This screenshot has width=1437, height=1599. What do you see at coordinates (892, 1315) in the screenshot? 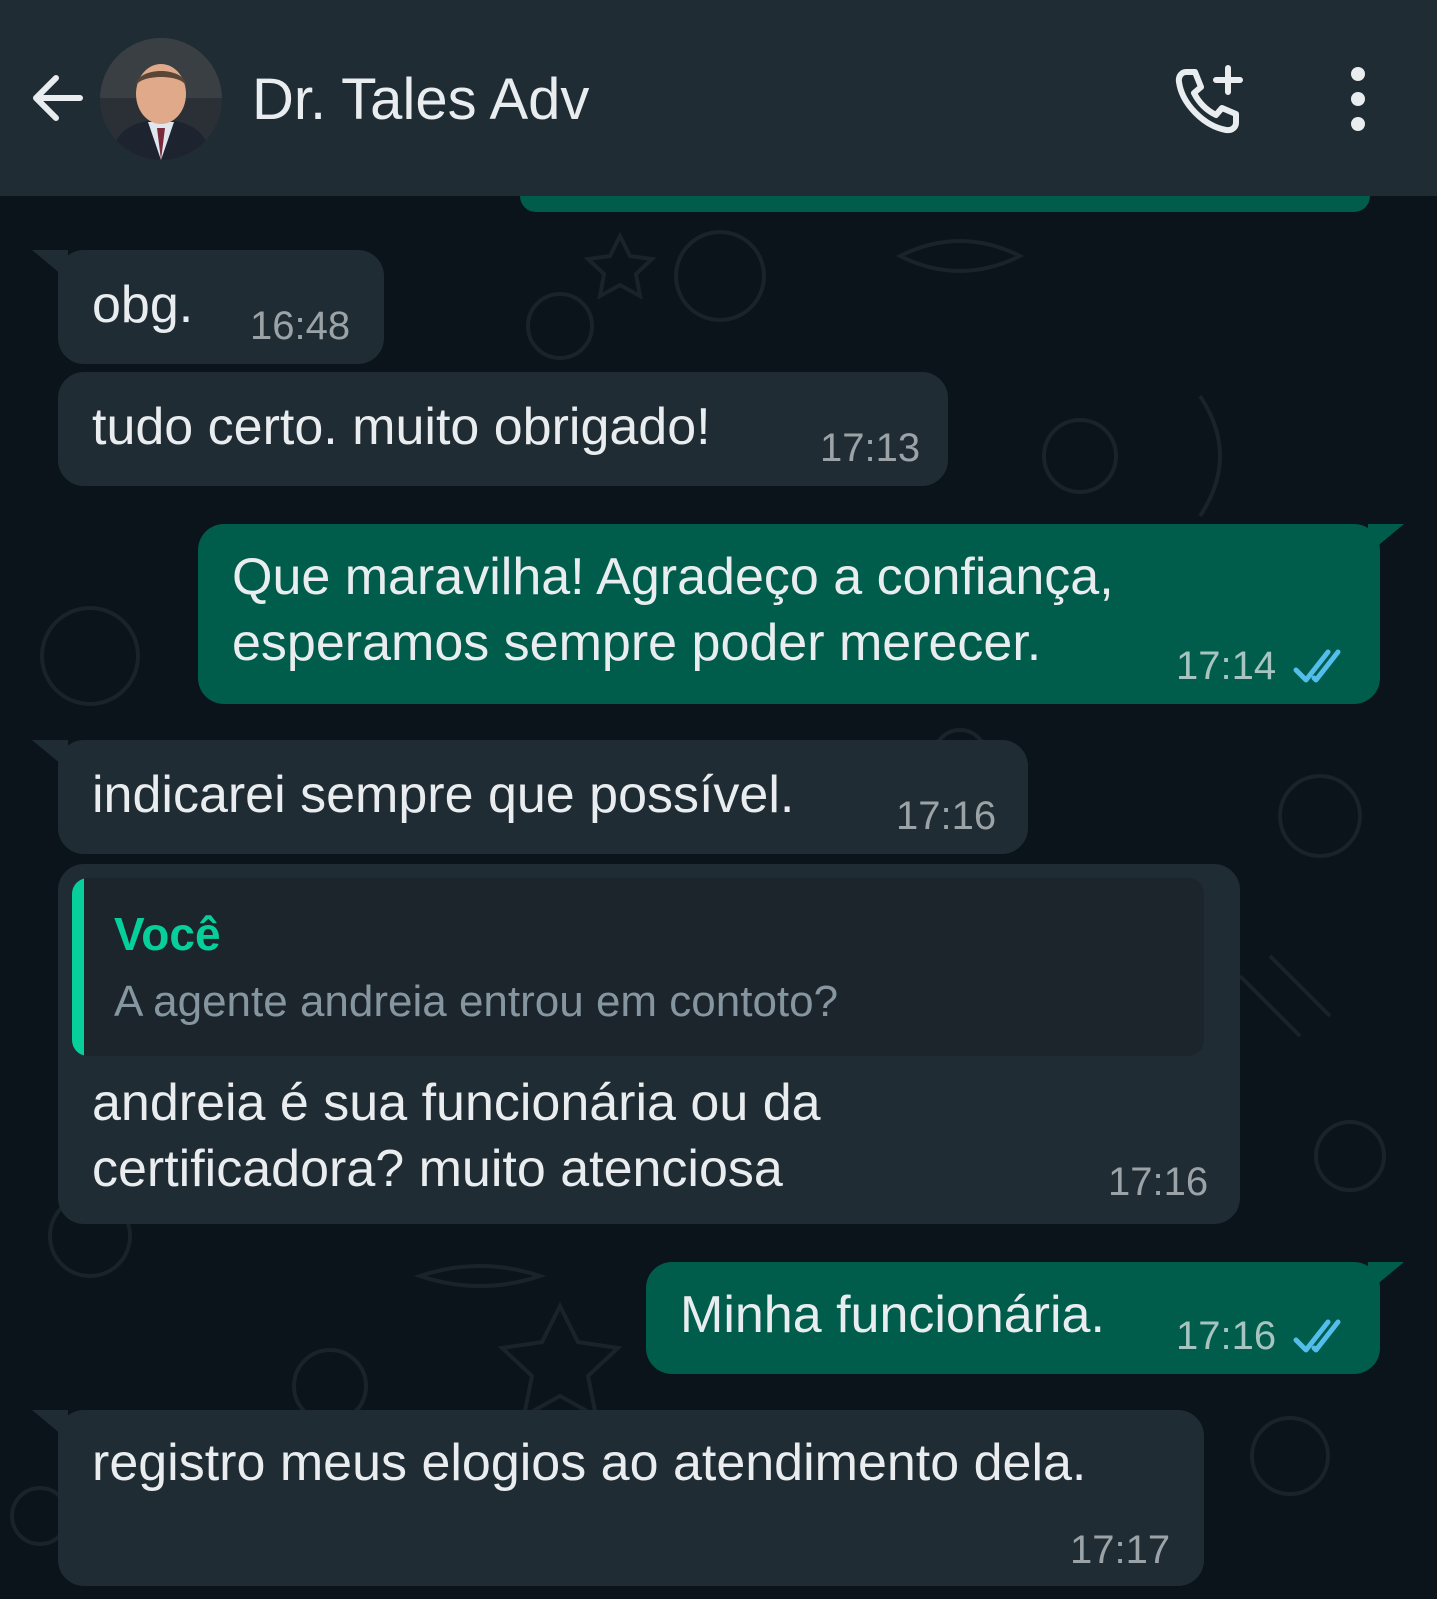
I see `message-text: Minha funcionária.` at bounding box center [892, 1315].